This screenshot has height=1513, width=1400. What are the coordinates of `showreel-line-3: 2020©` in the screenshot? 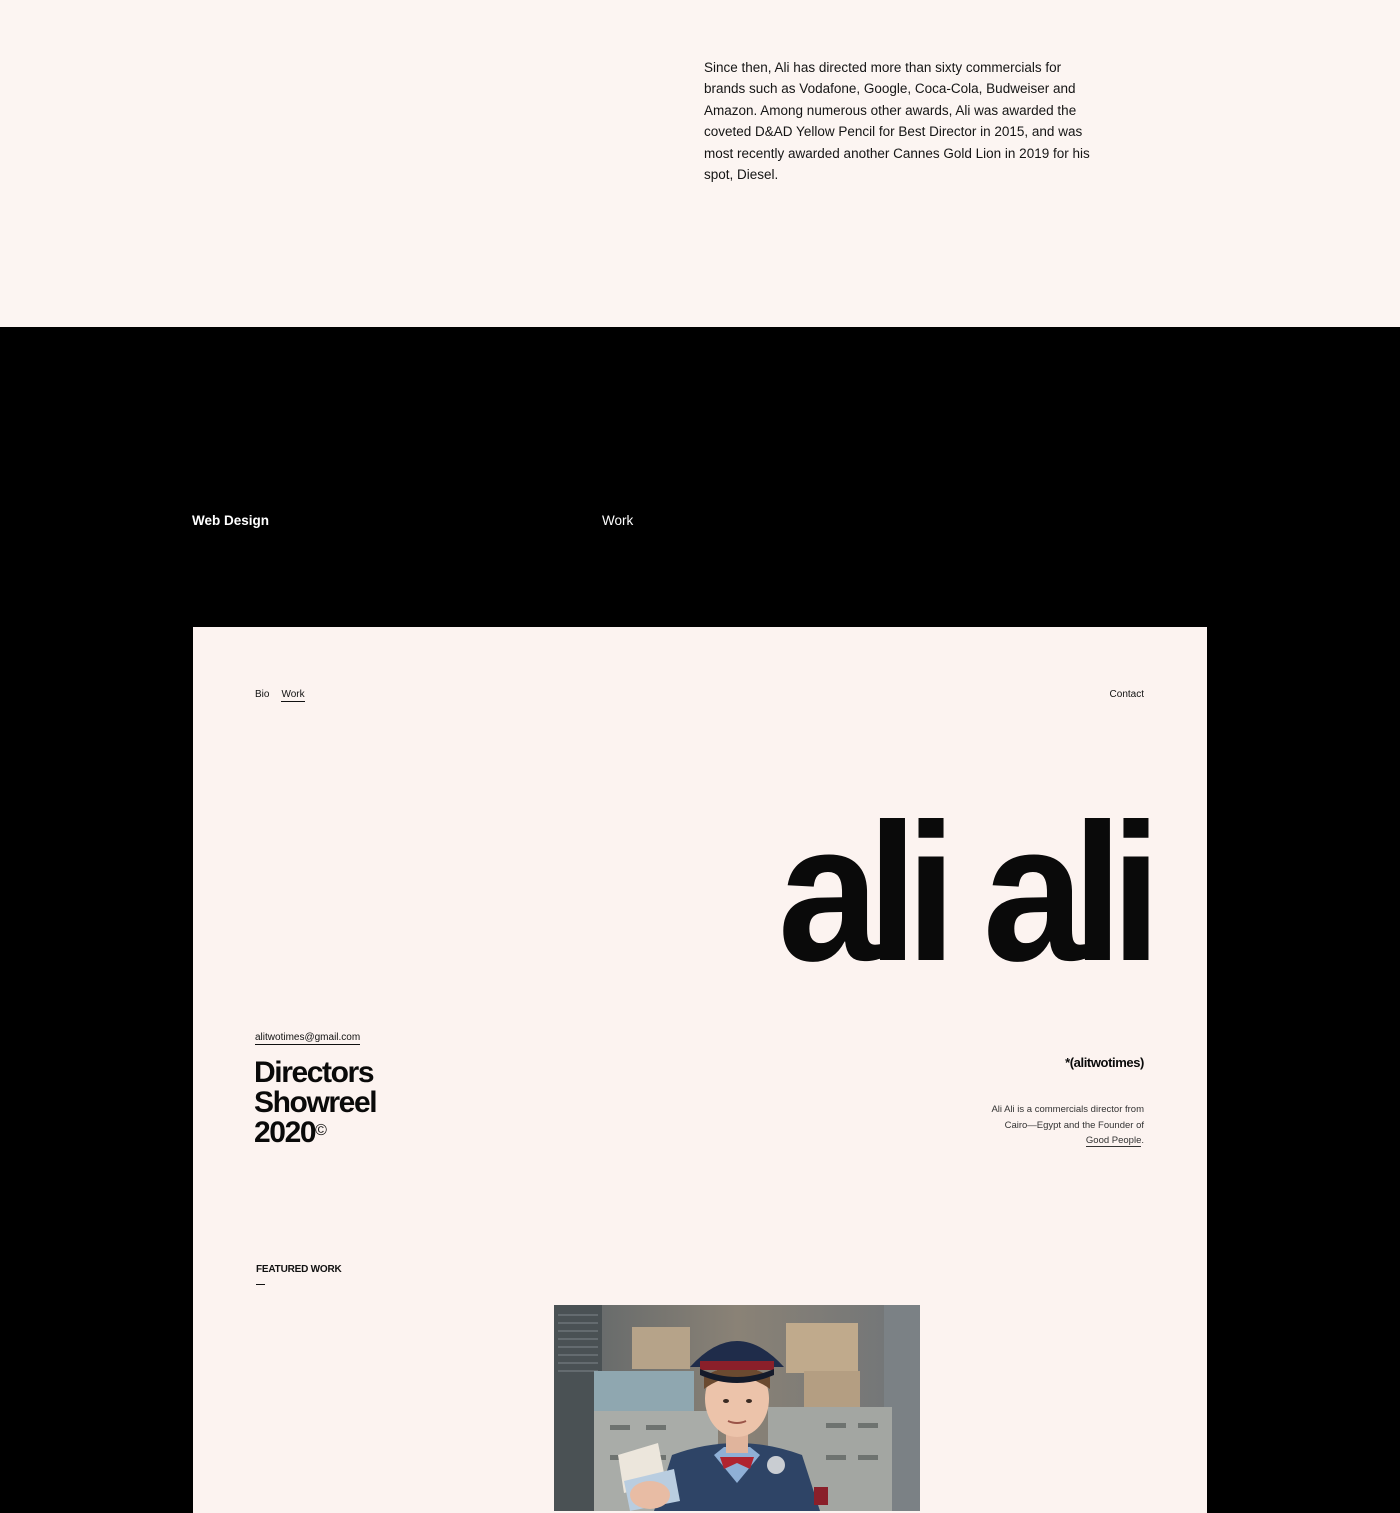 It's located at (315, 1133).